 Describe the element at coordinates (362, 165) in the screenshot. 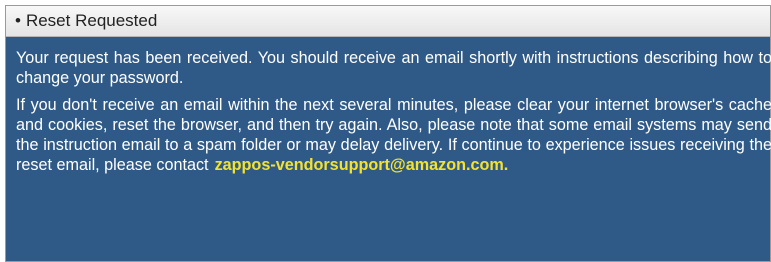

I see `support-email-link: zappos-vendorsupport@amazon.com.` at that location.